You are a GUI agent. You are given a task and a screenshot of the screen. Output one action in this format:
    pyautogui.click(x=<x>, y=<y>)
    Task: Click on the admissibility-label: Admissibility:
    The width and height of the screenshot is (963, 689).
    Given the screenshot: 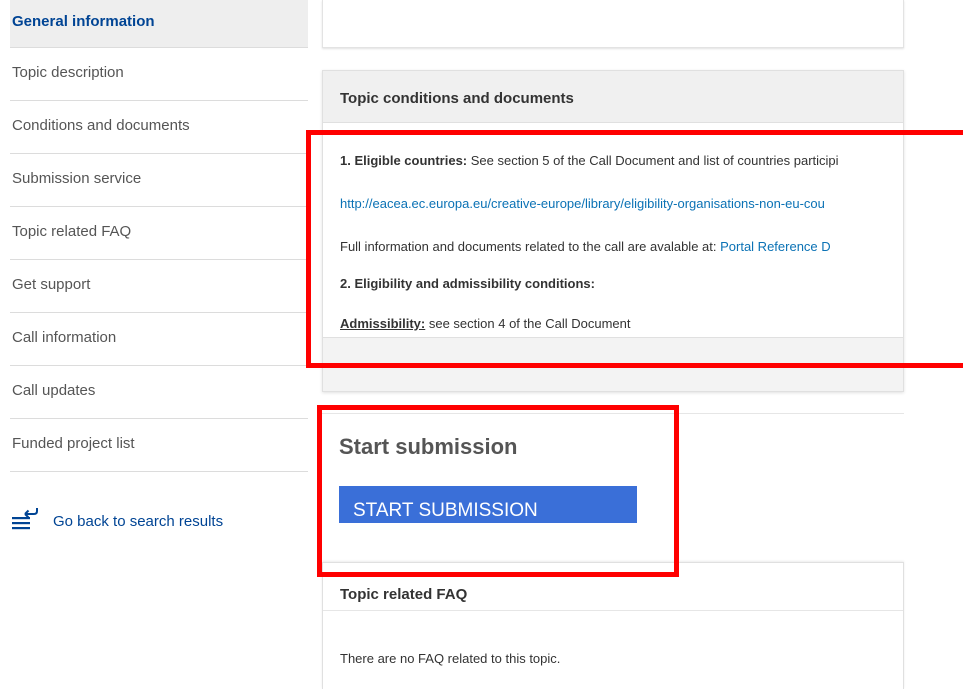 What is the action you would take?
    pyautogui.click(x=383, y=323)
    